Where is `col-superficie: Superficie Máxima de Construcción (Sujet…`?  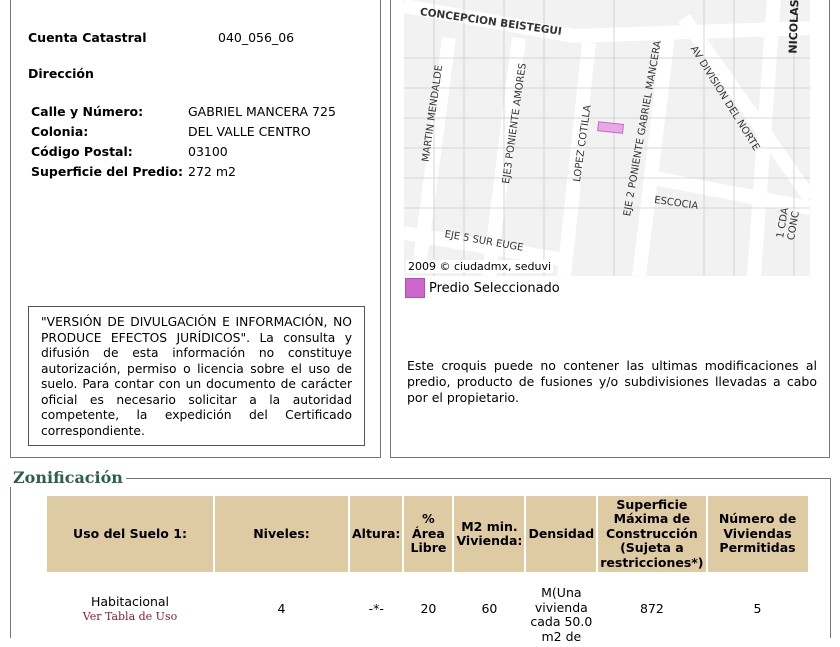
col-superficie: Superficie Máxima de Construcción (Sujet… is located at coordinates (652, 534).